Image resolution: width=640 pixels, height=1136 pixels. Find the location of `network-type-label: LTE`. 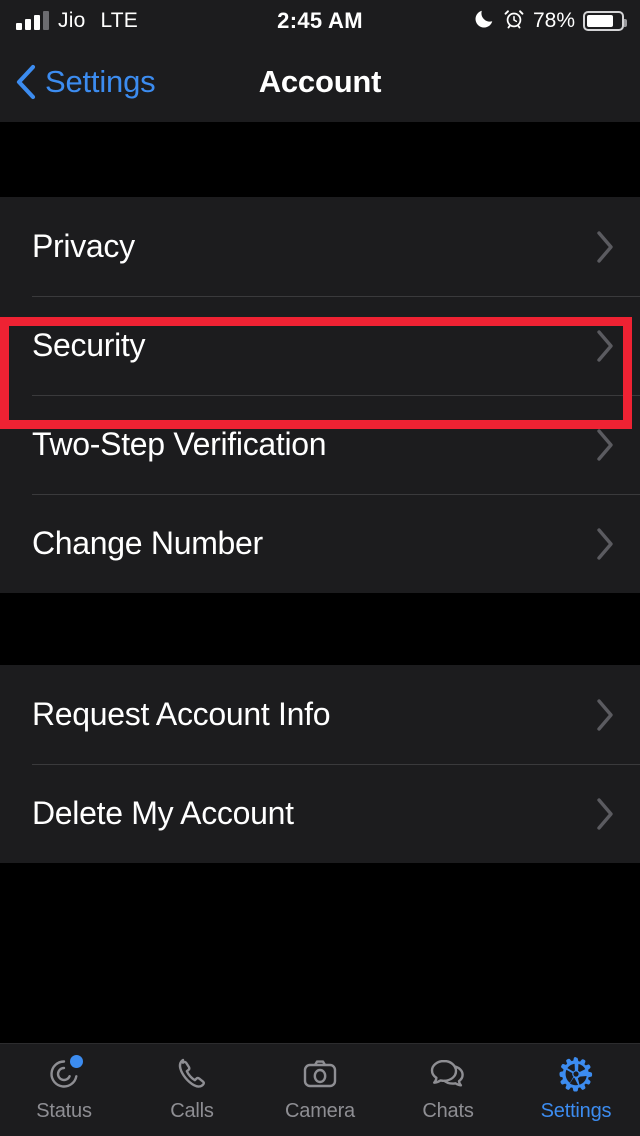

network-type-label: LTE is located at coordinates (119, 20).